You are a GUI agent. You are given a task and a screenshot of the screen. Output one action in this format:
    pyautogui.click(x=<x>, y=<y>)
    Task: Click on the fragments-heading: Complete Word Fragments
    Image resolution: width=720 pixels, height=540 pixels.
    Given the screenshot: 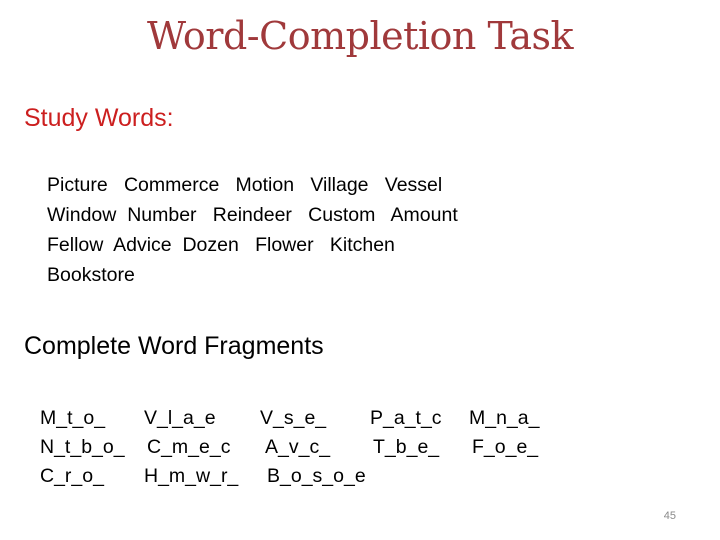 What is the action you would take?
    pyautogui.click(x=174, y=346)
    